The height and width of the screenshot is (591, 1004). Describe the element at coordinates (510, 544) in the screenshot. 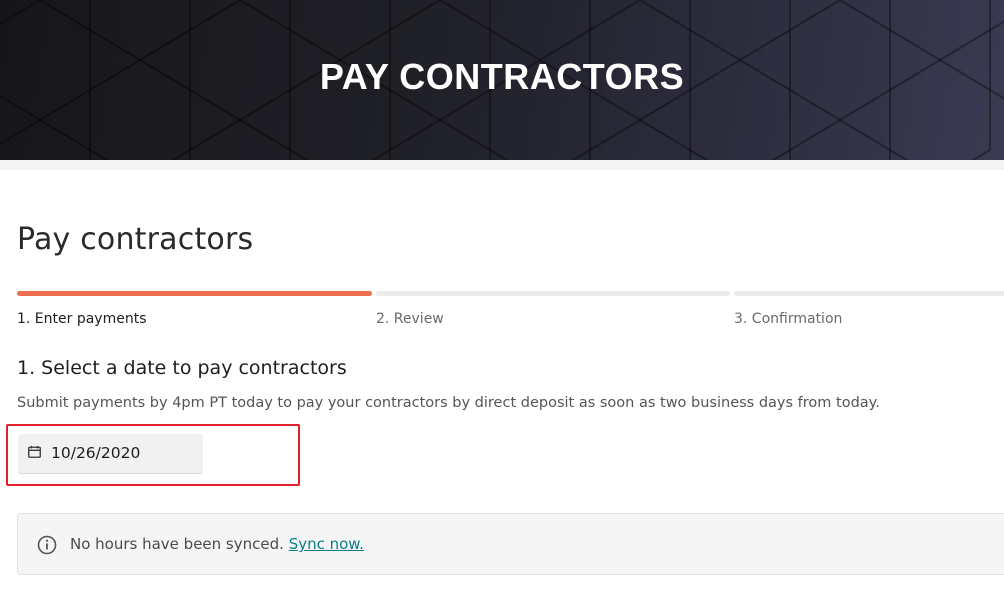

I see `sync-notice: No hours have been synced. Sync now.` at that location.